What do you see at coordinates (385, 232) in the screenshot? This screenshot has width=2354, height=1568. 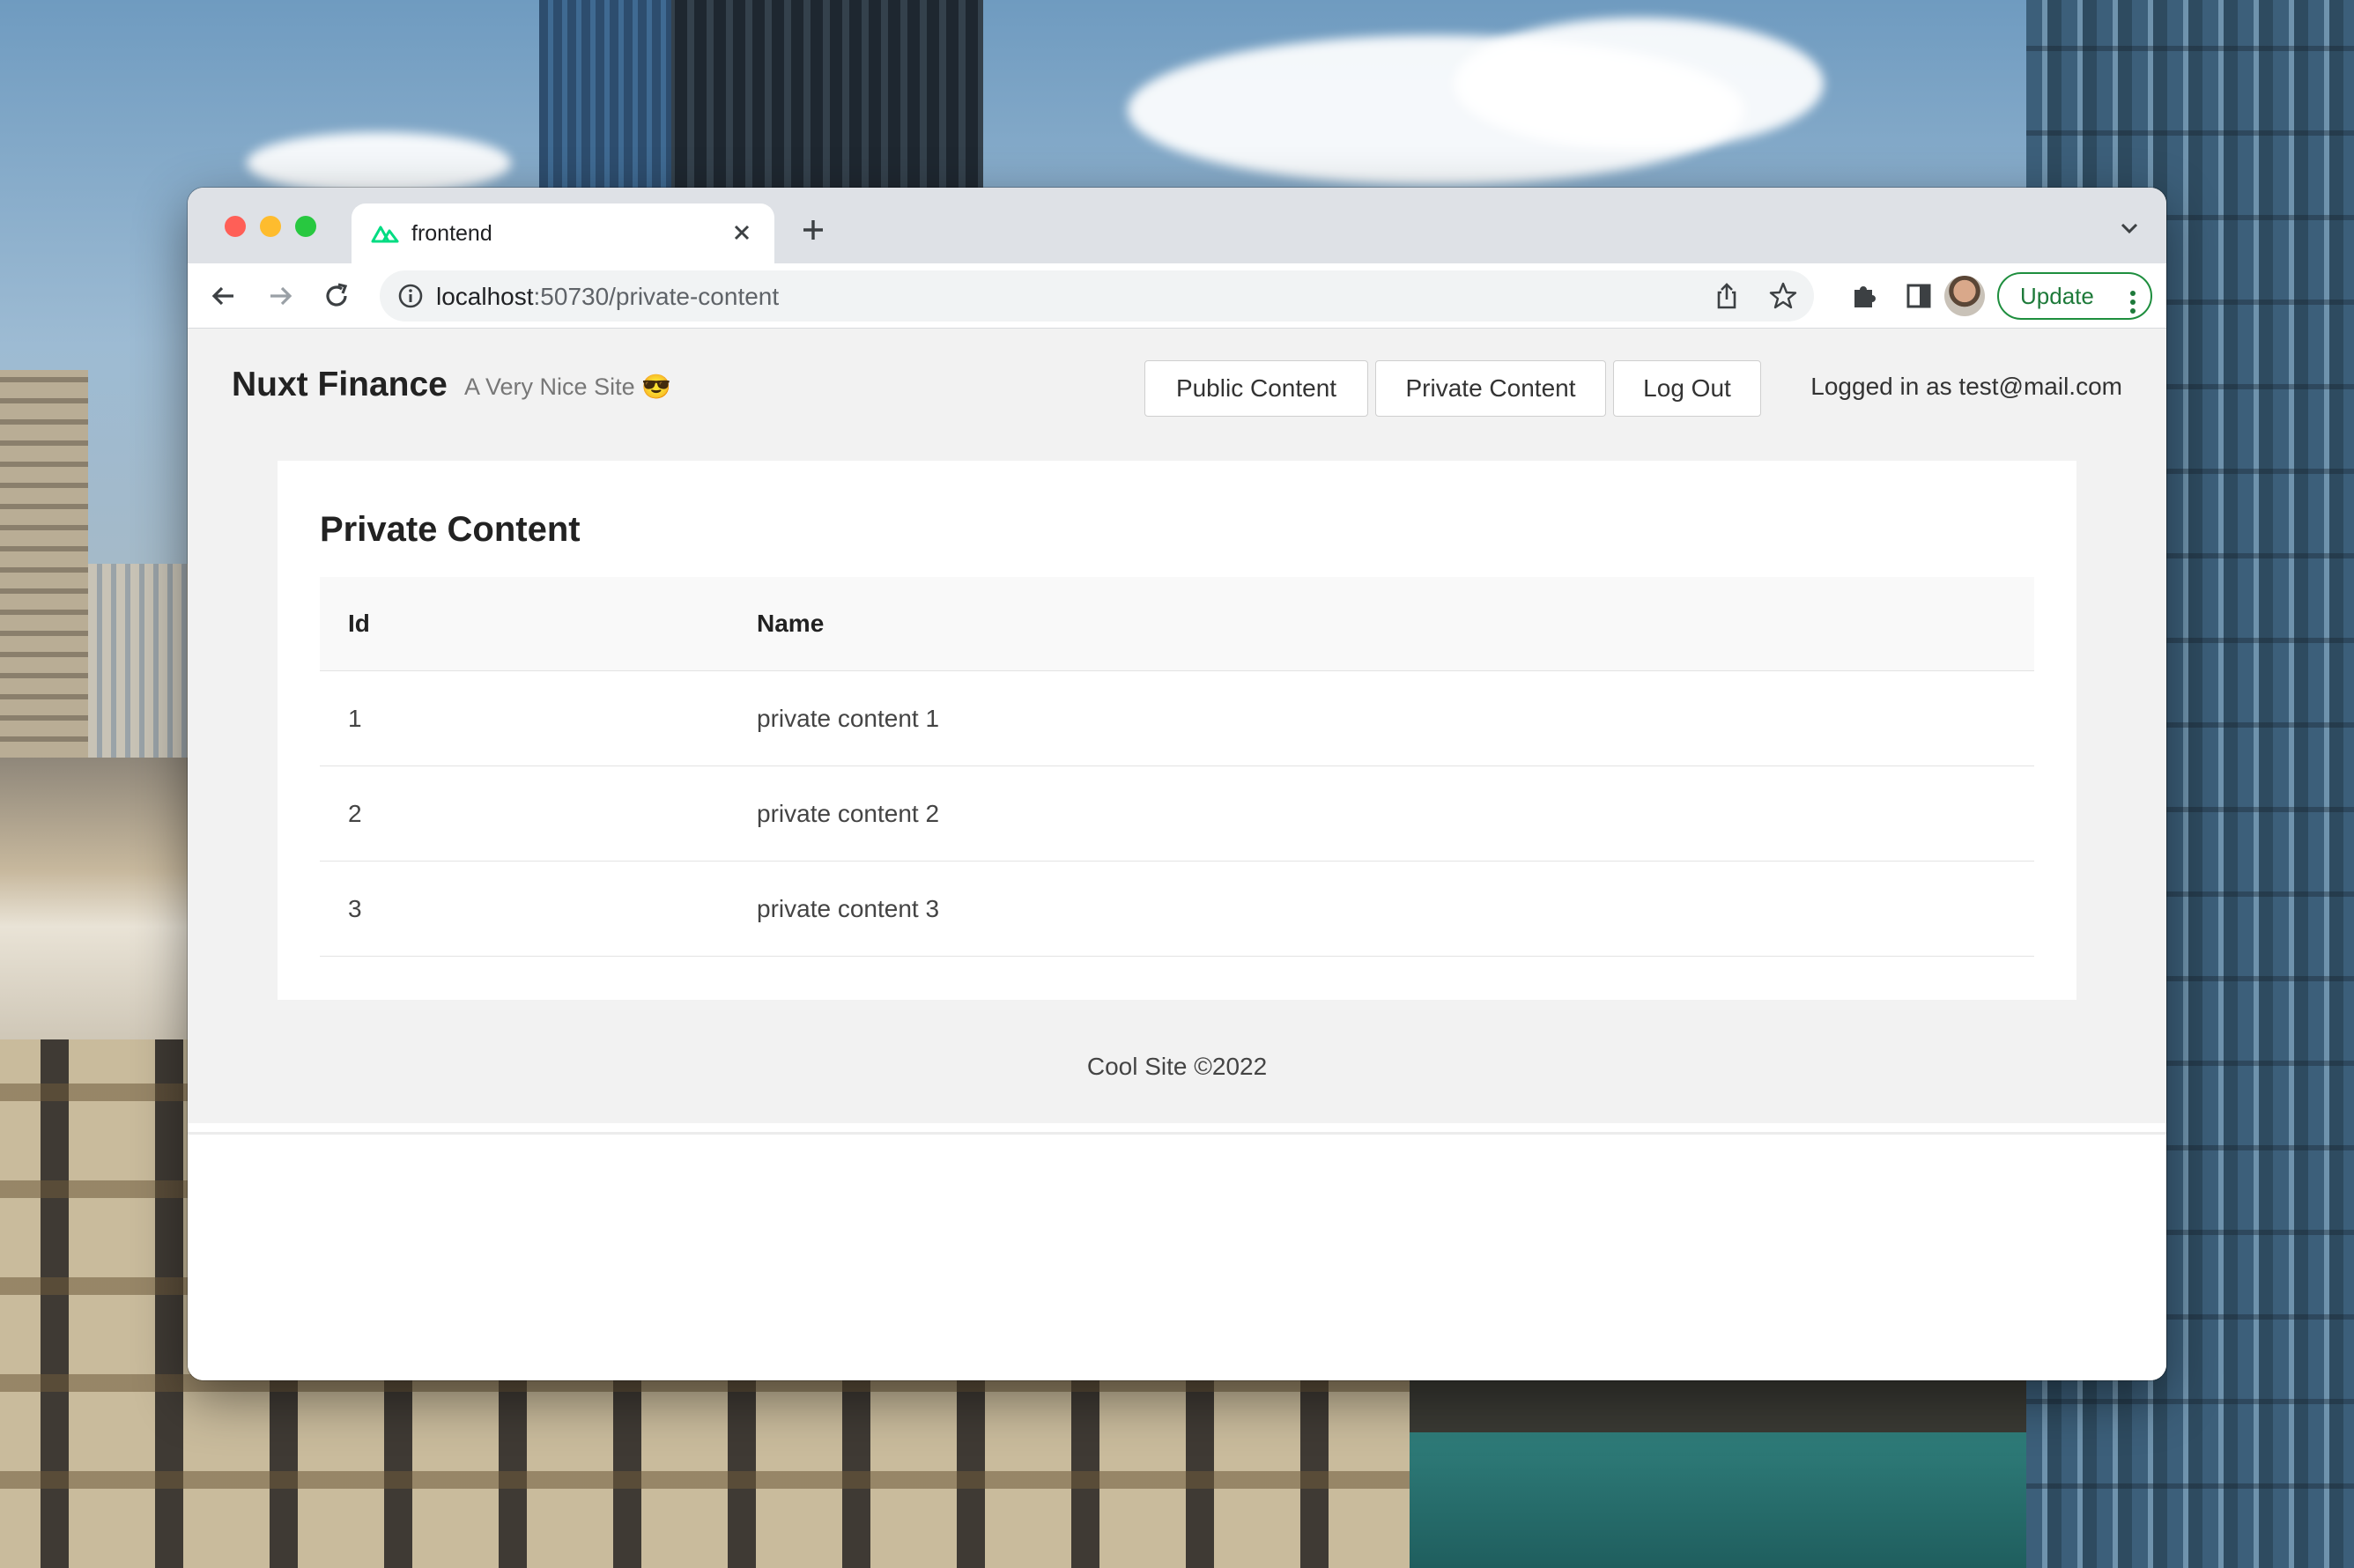 I see `nuxt-logo-icon` at bounding box center [385, 232].